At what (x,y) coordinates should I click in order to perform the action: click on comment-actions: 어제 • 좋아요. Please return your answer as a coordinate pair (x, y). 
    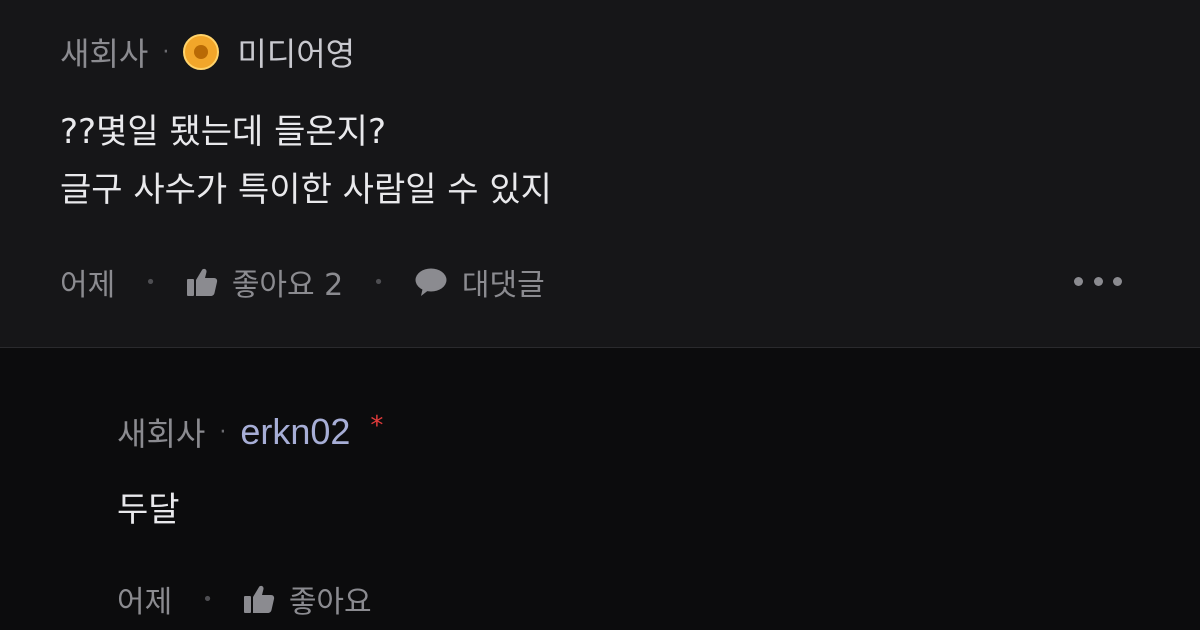
    Looking at the image, I should click on (244, 599).